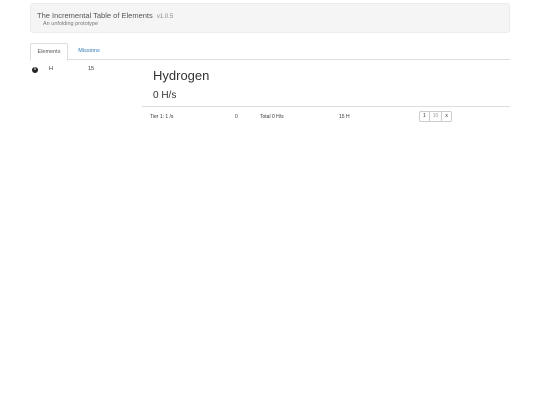 Image resolution: width=540 pixels, height=405 pixels. I want to click on element-list-item: i H 15, so click(72, 70).